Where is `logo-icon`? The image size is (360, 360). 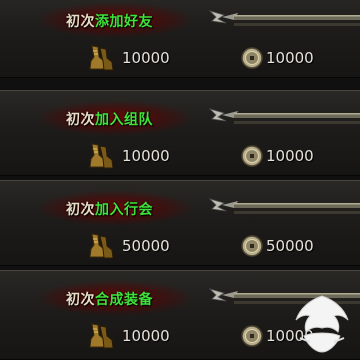 logo-icon is located at coordinates (322, 324).